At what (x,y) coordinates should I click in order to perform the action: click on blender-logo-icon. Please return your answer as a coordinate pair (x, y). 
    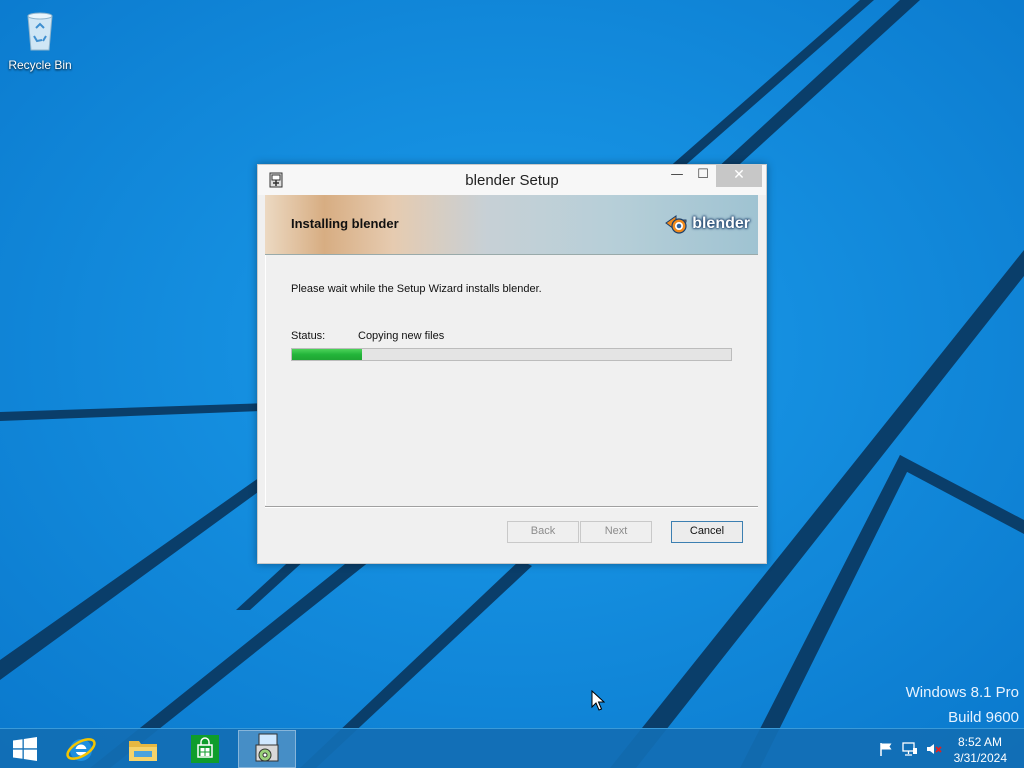
    Looking at the image, I should click on (676, 224).